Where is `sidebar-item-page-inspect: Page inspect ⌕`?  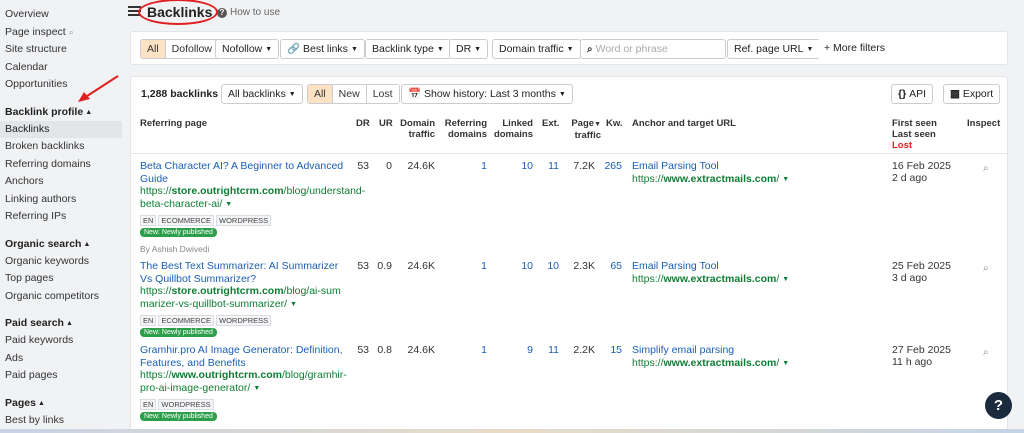 sidebar-item-page-inspect: Page inspect ⌕ is located at coordinates (61, 33).